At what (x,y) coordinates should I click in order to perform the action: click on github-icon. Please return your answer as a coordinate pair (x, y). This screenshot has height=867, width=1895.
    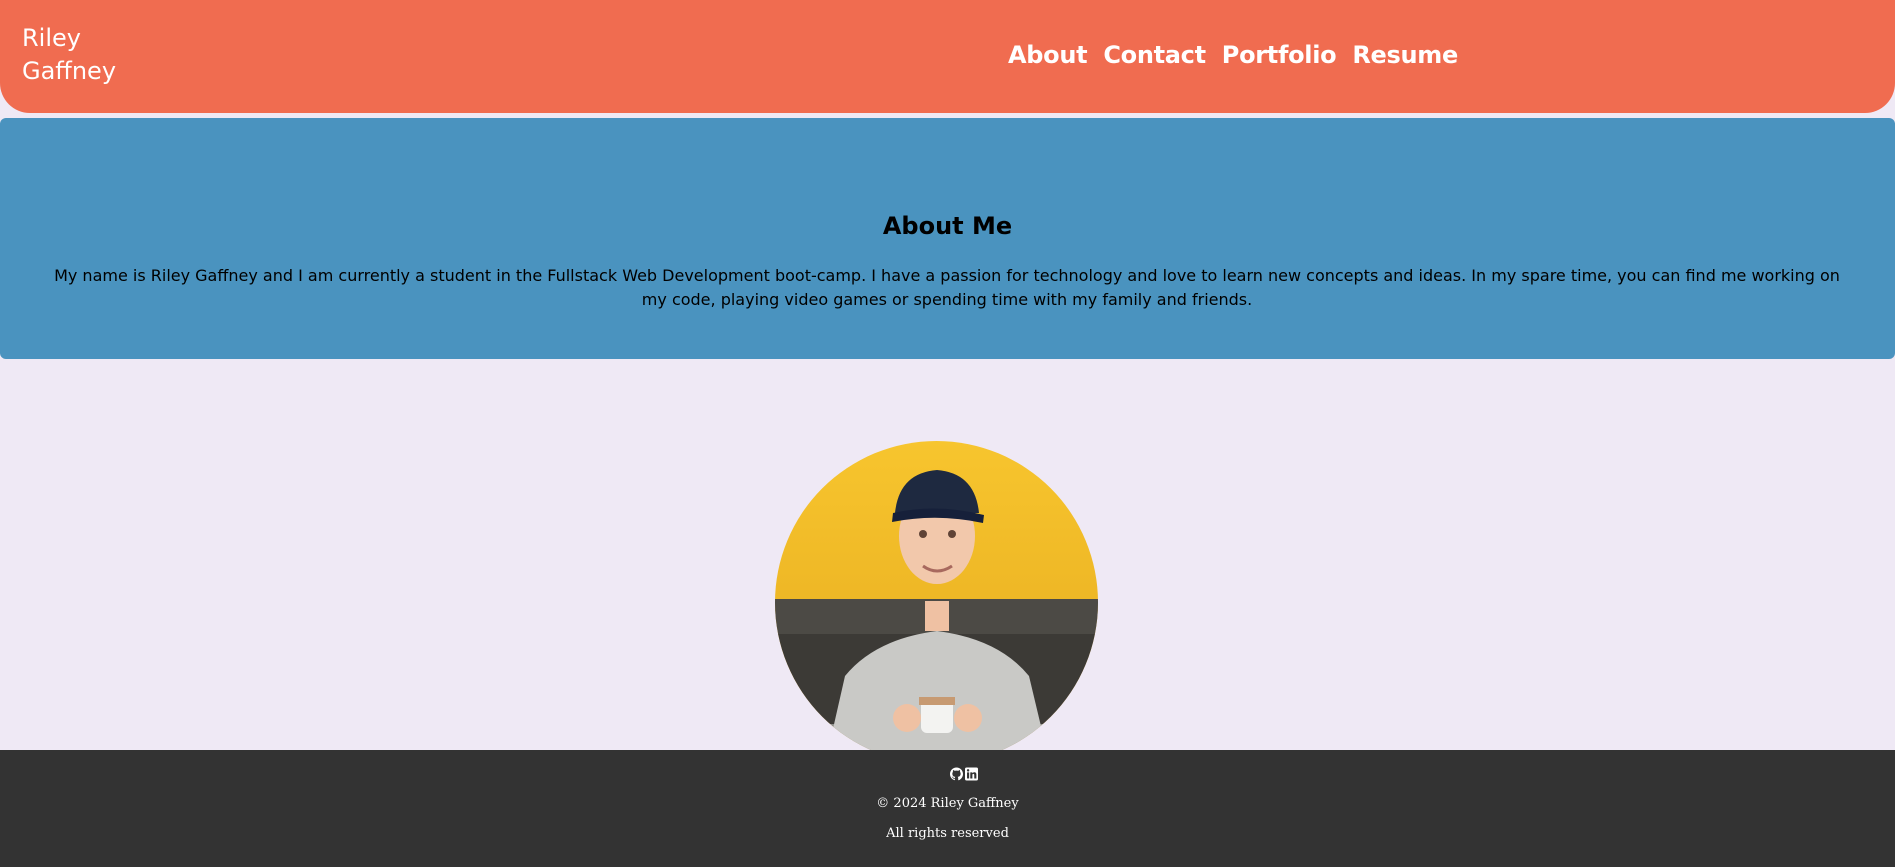
    Looking at the image, I should click on (956, 773).